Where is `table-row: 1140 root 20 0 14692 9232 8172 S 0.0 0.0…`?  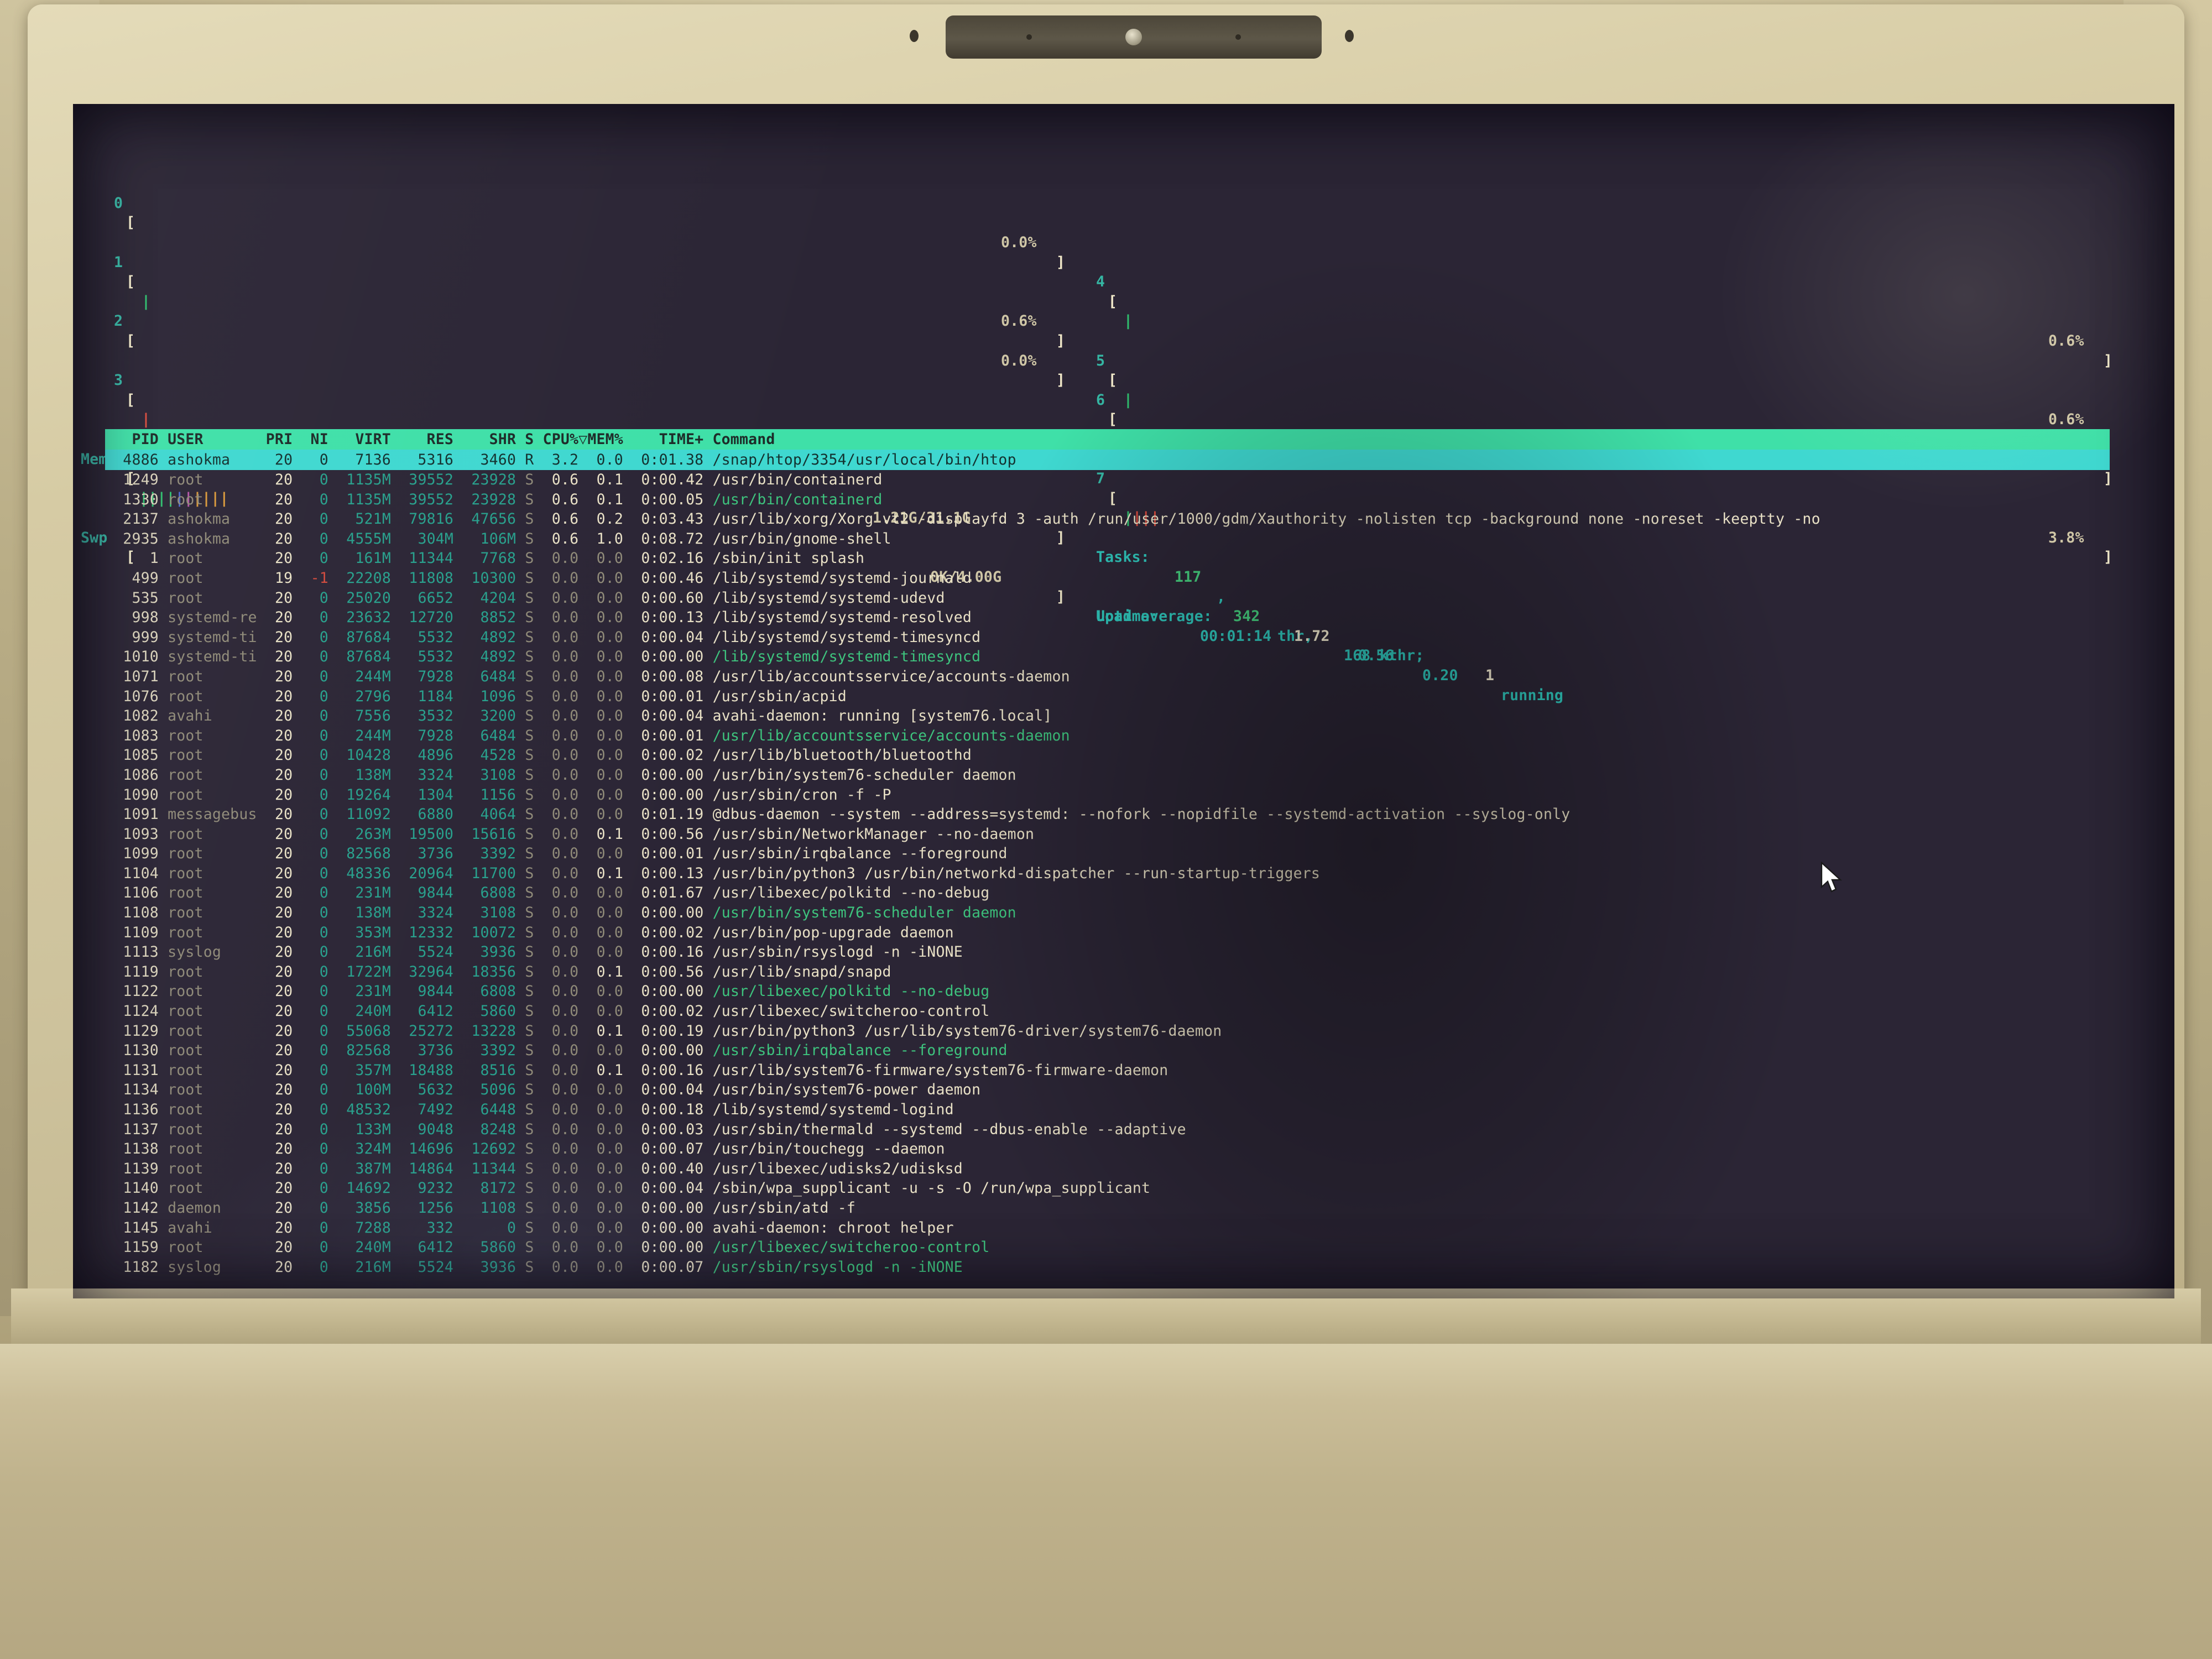 table-row: 1140 root 20 0 14692 9232 8172 S 0.0 0.0… is located at coordinates (1128, 1188).